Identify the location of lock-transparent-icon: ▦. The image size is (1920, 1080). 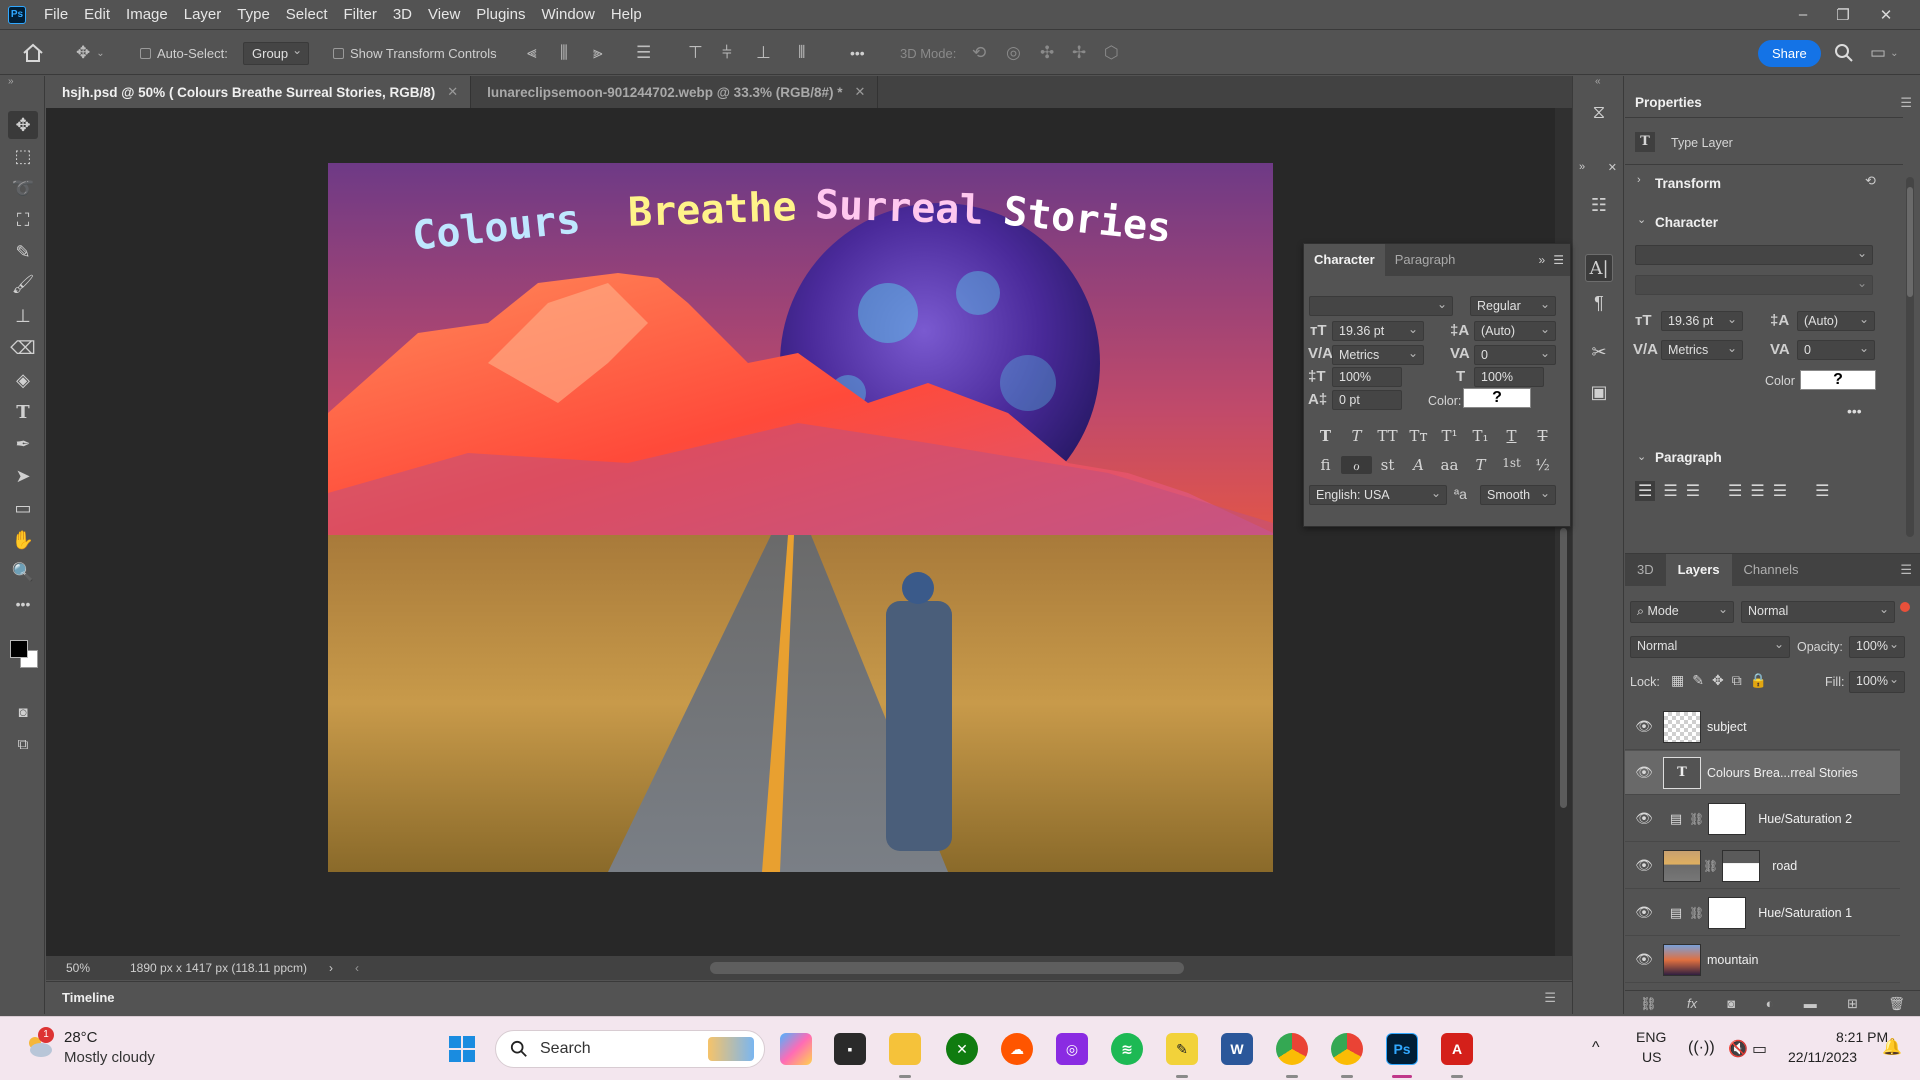
(1677, 680).